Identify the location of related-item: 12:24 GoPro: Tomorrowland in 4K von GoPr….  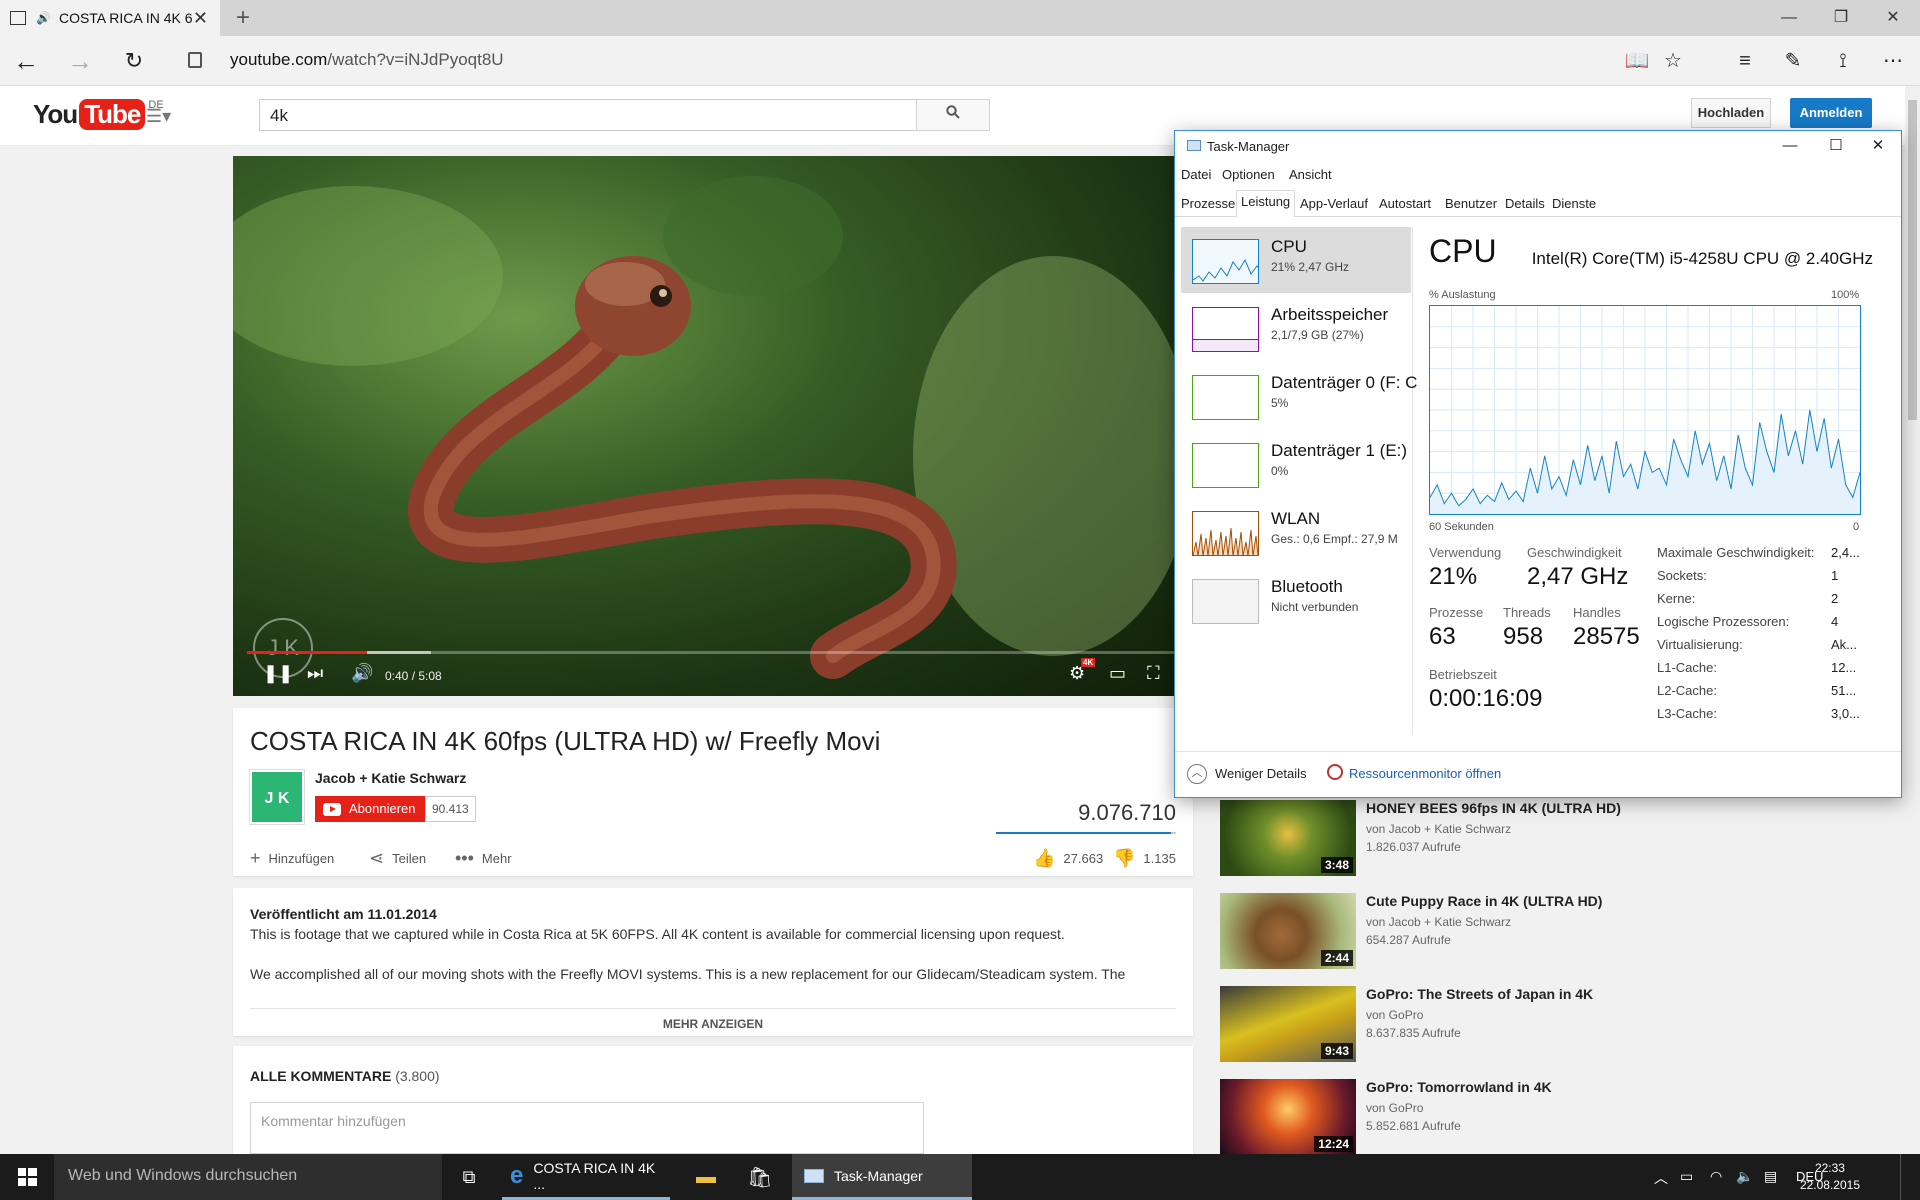
(1438, 1118).